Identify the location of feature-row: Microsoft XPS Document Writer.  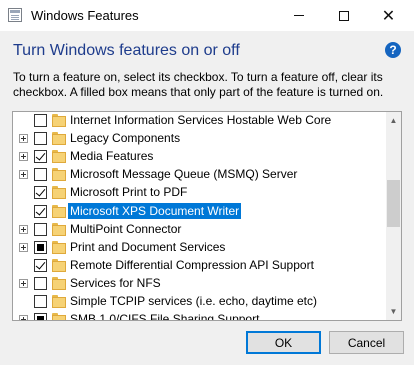
(200, 211).